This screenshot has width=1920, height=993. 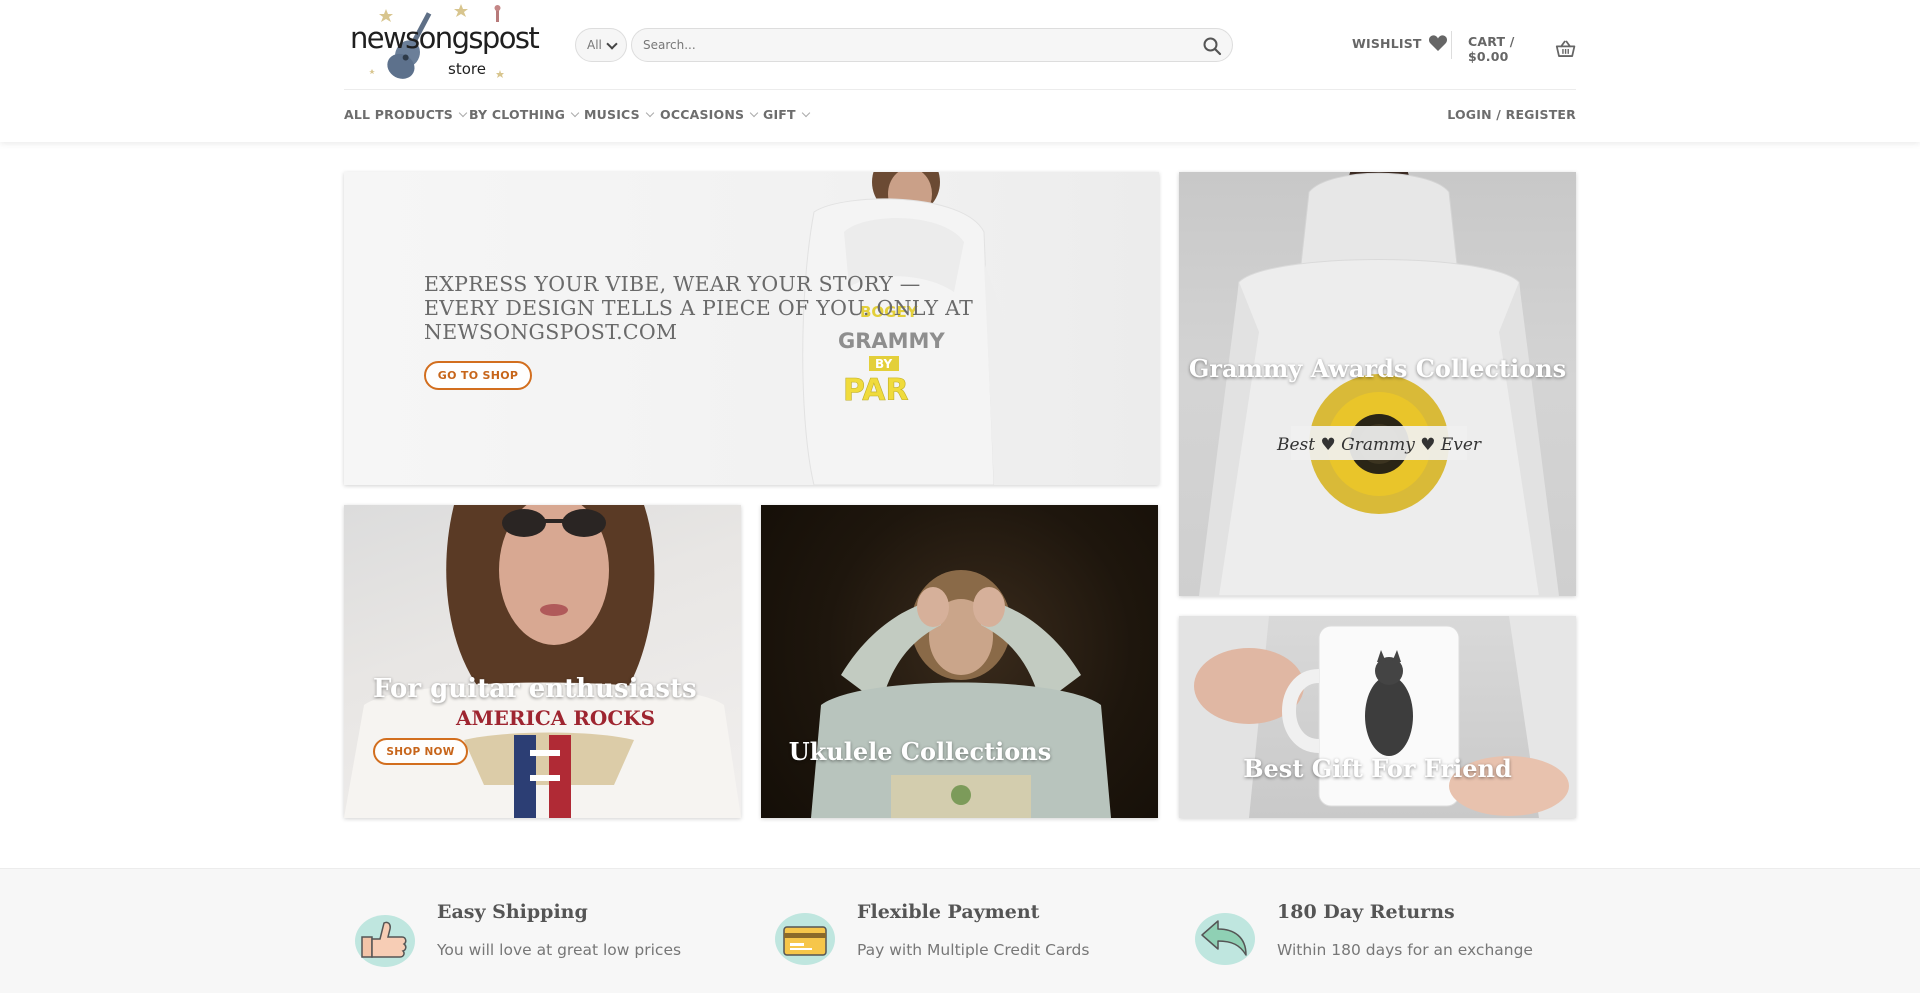 What do you see at coordinates (535, 689) in the screenshot?
I see `guitar-caption: For guitar enthusiasts` at bounding box center [535, 689].